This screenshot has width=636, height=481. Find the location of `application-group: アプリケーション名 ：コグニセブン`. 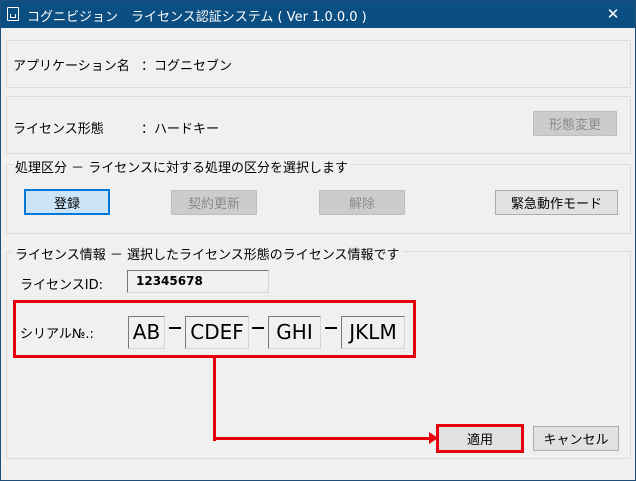

application-group: アプリケーション名 ：コグニセブン is located at coordinates (318, 64).